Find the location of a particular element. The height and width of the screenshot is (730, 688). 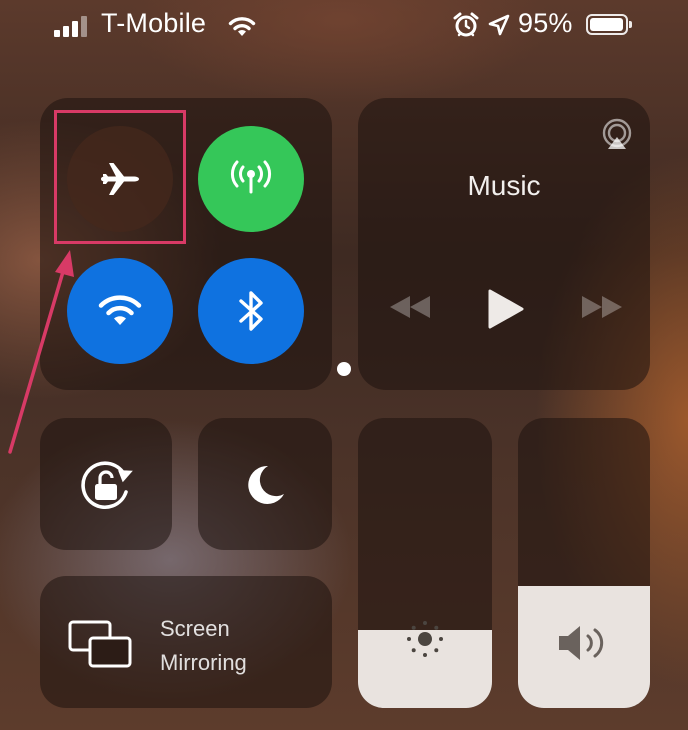

wifi-toggle-button is located at coordinates (120, 311).